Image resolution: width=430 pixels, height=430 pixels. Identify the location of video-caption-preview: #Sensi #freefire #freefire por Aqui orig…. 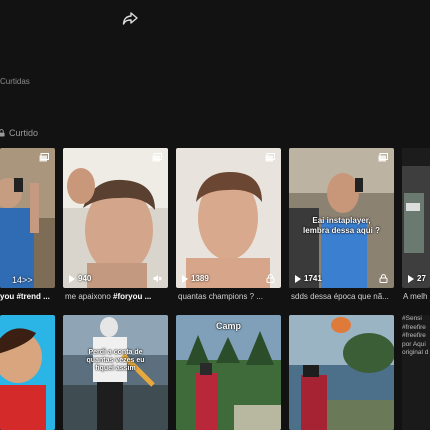
(415, 335).